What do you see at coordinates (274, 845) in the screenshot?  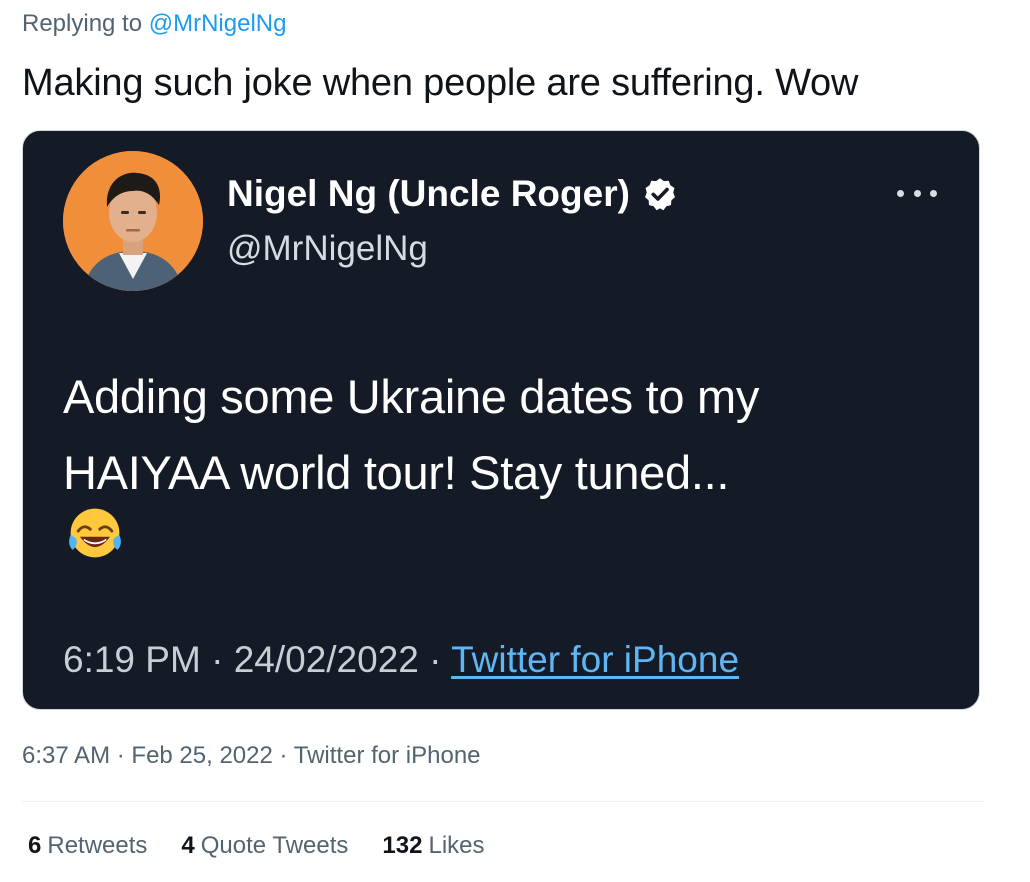 I see `quote-tweets-label: Quote Tweets` at bounding box center [274, 845].